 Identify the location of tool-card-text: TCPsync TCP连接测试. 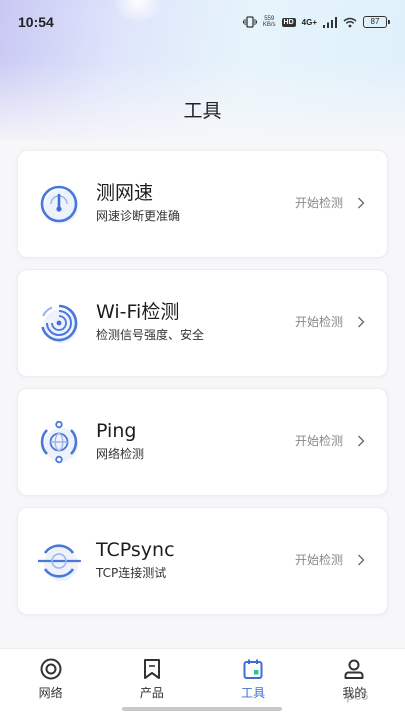
(135, 559).